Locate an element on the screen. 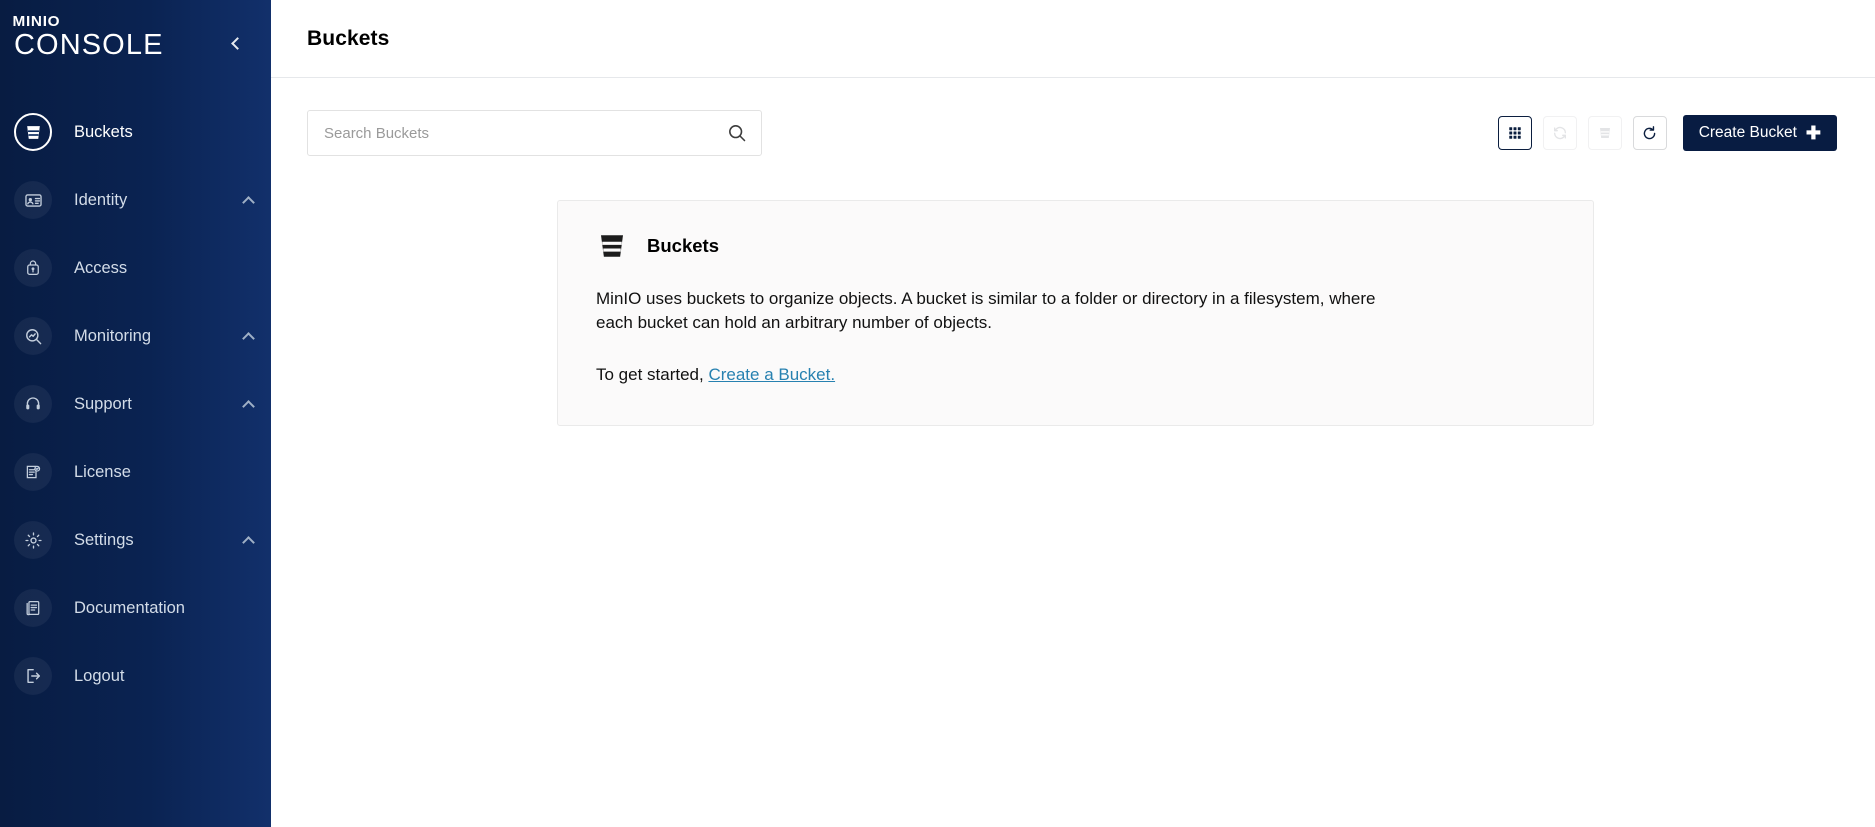  chevron-left-icon is located at coordinates (237, 43).